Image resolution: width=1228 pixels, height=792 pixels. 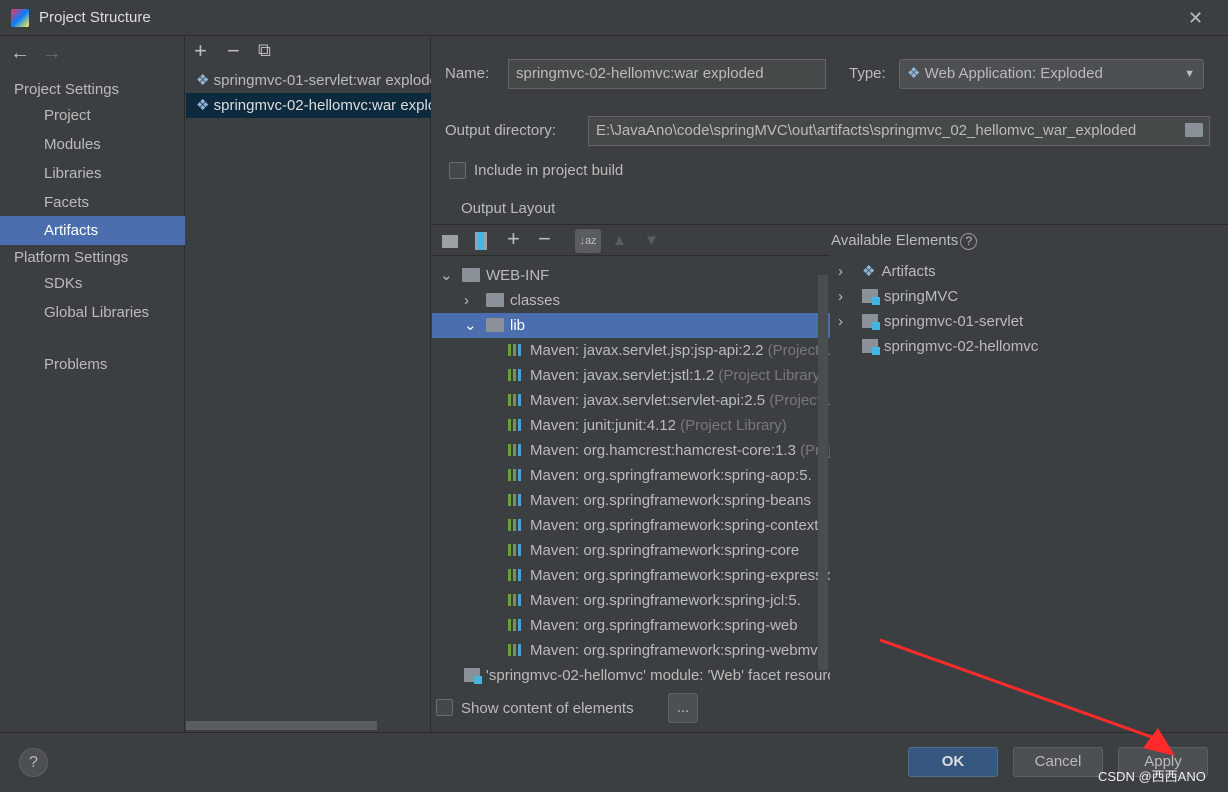 I want to click on arrow-head, so click(x=1159, y=742).